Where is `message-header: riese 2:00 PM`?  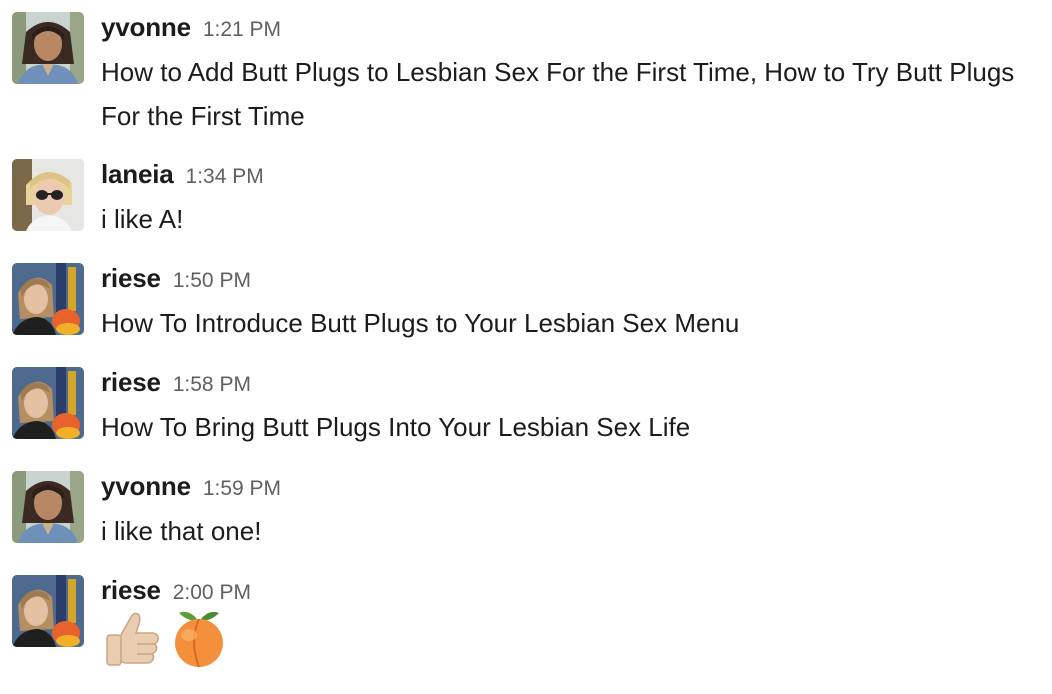 message-header: riese 2:00 PM is located at coordinates (176, 590).